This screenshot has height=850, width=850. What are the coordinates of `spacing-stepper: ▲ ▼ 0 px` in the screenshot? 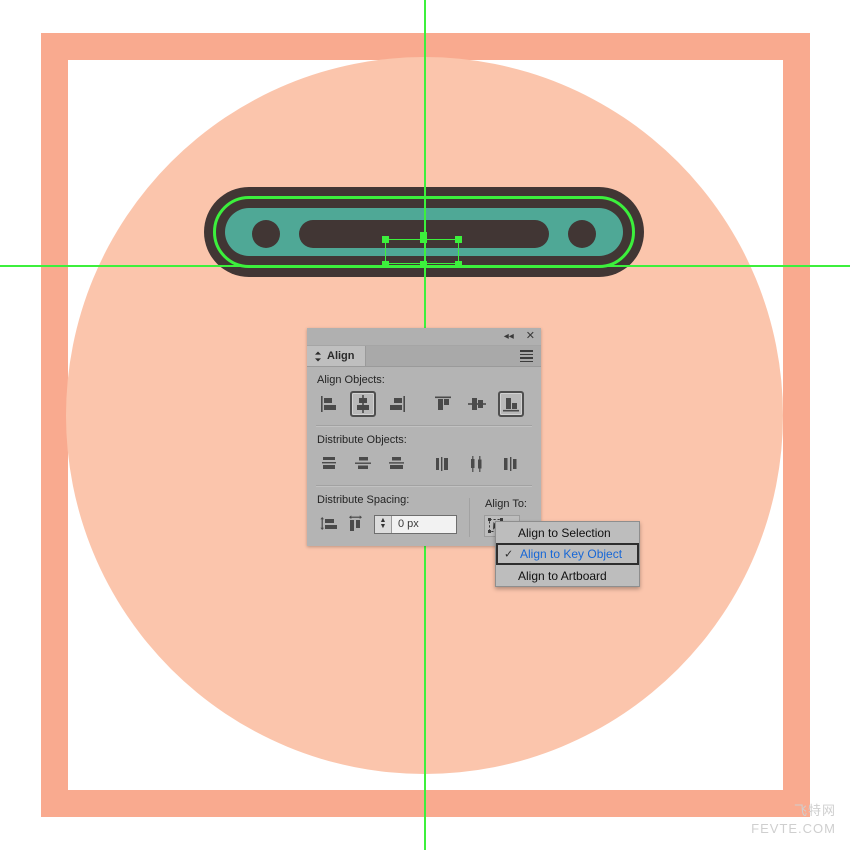 It's located at (415, 524).